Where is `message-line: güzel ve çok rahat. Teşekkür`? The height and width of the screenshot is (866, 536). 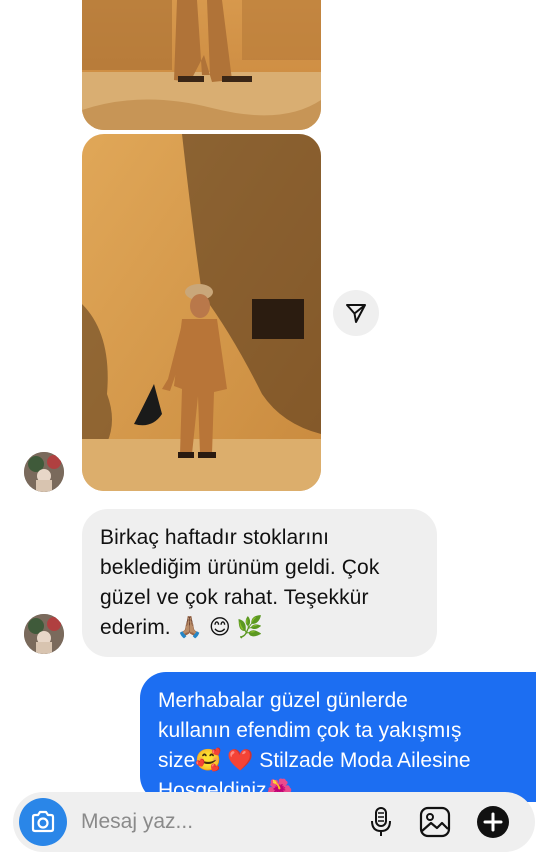
message-line: güzel ve çok rahat. Teşekkür is located at coordinates (234, 597).